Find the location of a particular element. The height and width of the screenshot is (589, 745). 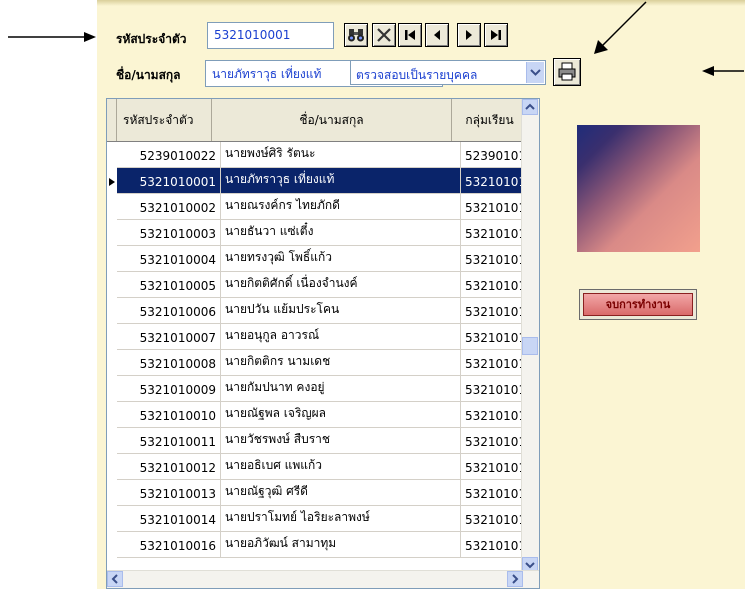

table-row: 5321010011 นายวัชรพงษ์ สืบราช 53210101 is located at coordinates (327, 441).